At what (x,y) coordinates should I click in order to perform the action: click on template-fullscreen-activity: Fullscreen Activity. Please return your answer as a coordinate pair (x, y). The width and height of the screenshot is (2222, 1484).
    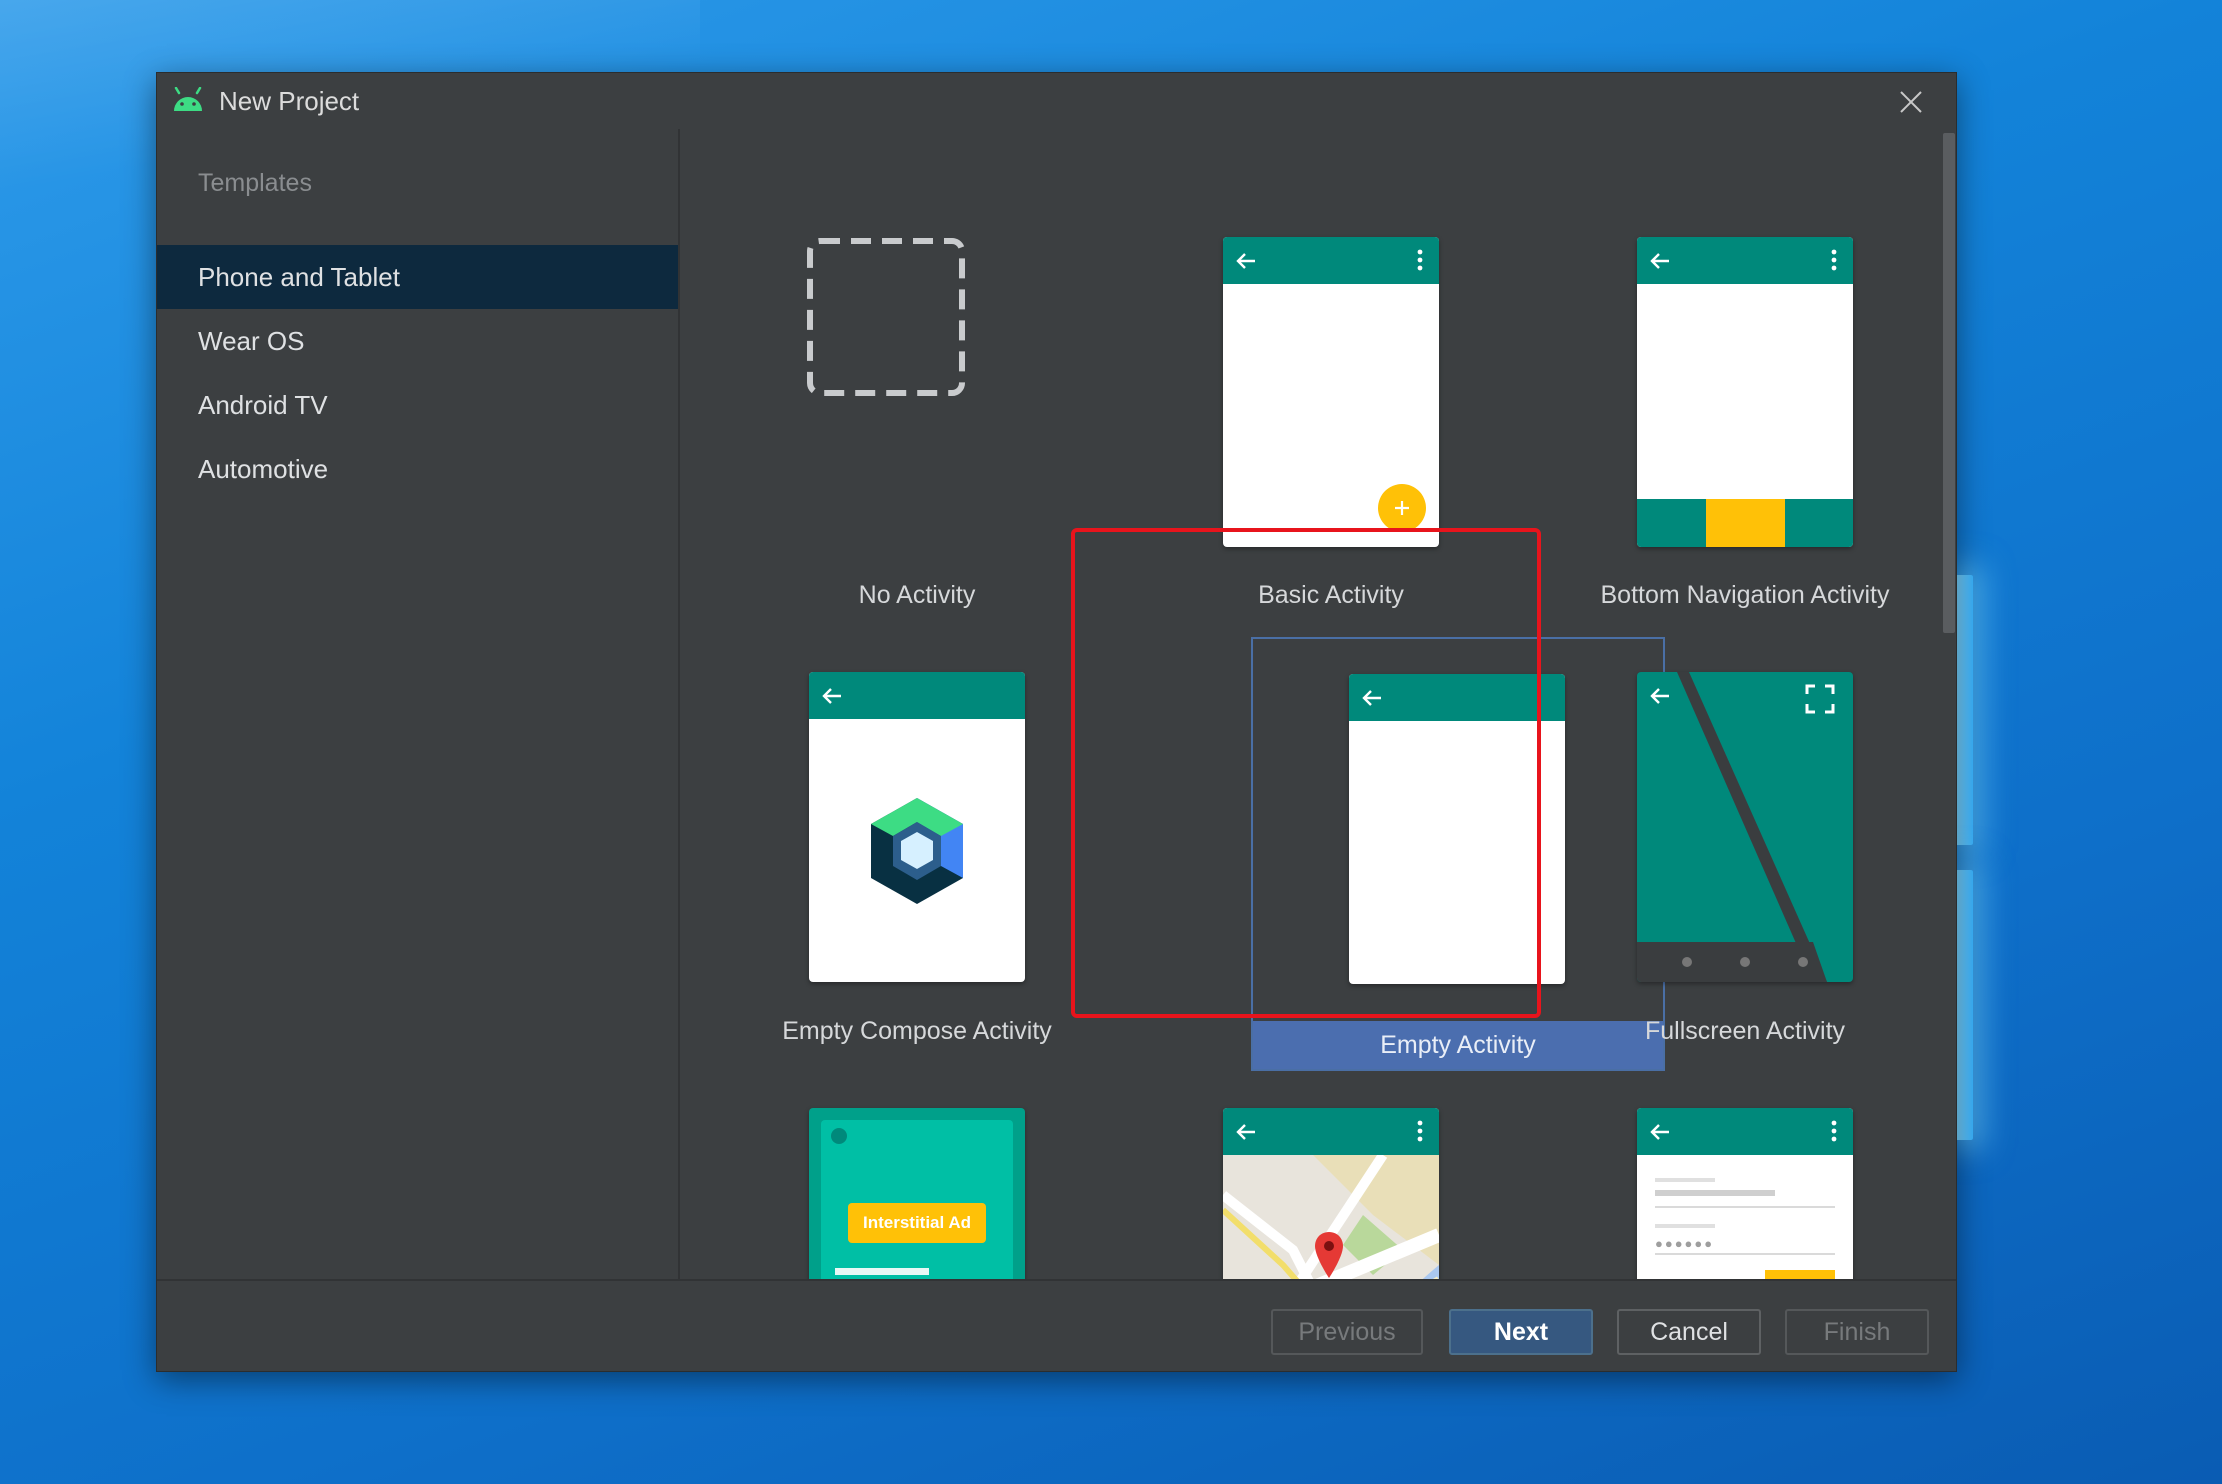
    Looking at the image, I should click on (1745, 810).